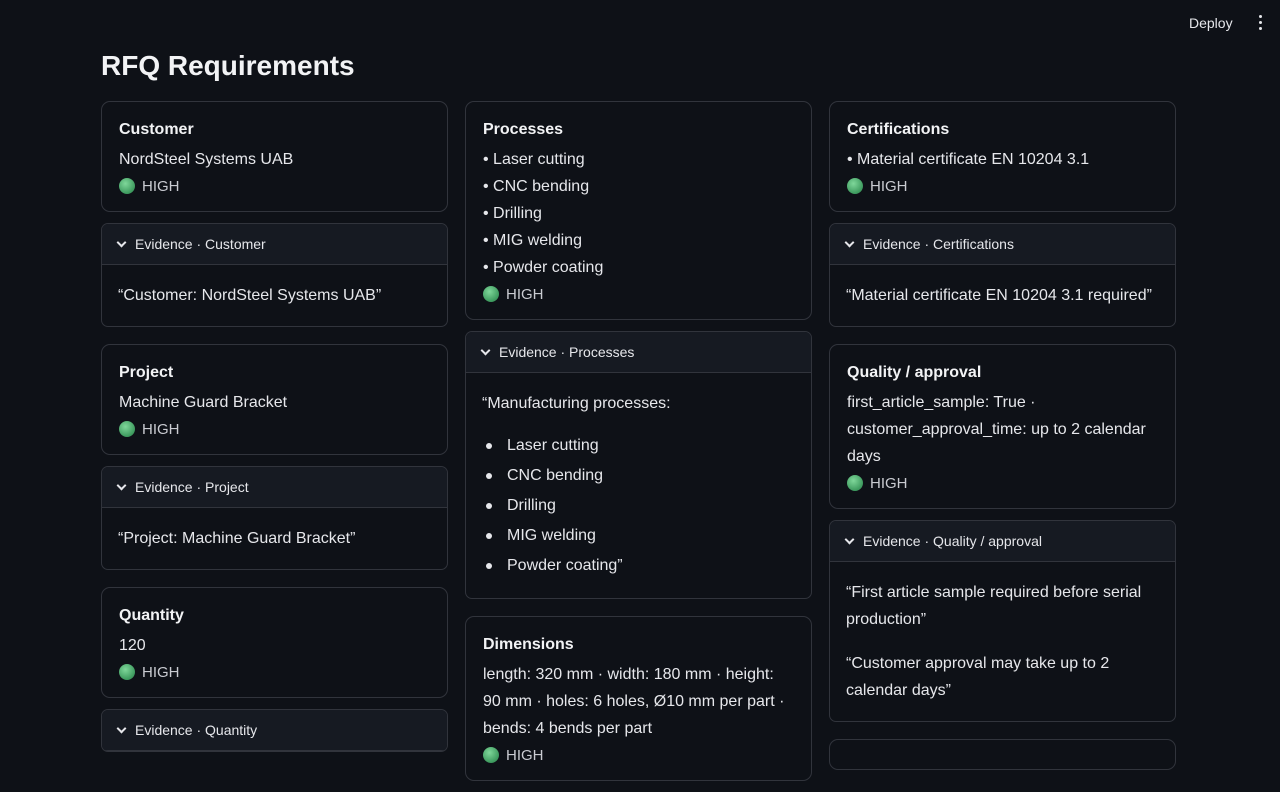  What do you see at coordinates (203, 402) in the screenshot?
I see `card-value: Machine Guard Bracket` at bounding box center [203, 402].